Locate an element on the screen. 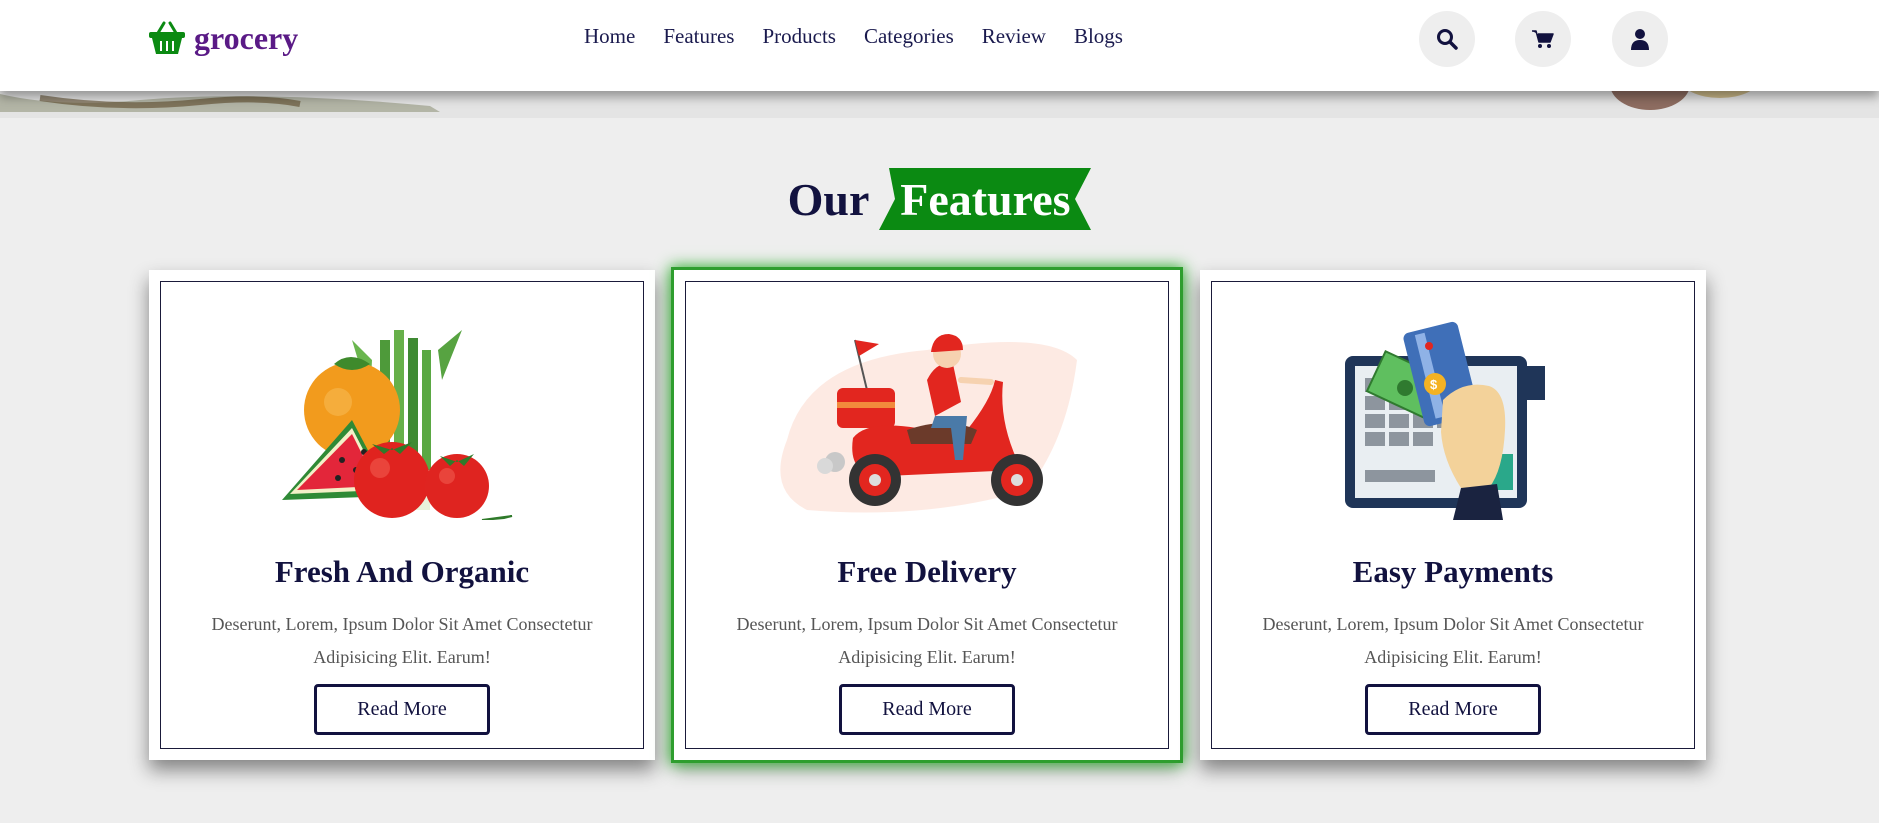 This screenshot has width=1879, height=823. vegetables-illustration is located at coordinates (397, 425).